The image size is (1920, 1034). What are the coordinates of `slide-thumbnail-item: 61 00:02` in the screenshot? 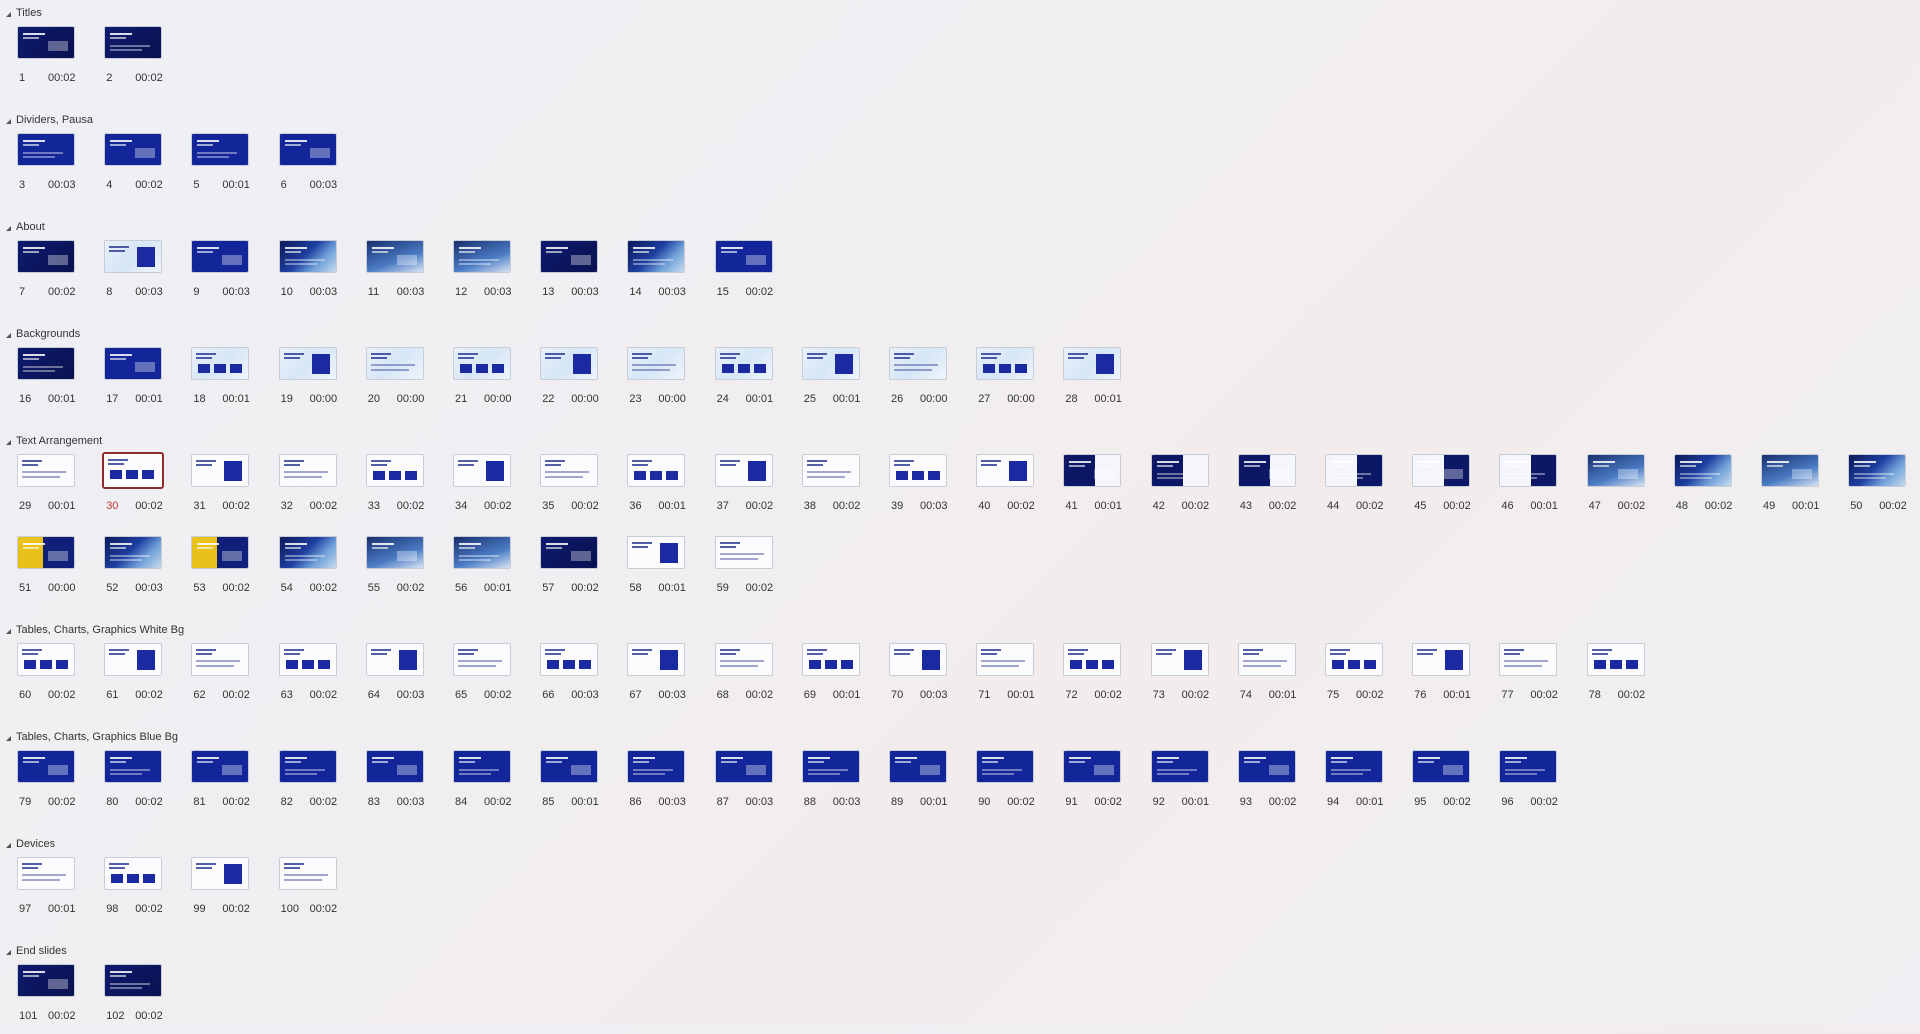 It's located at (147, 678).